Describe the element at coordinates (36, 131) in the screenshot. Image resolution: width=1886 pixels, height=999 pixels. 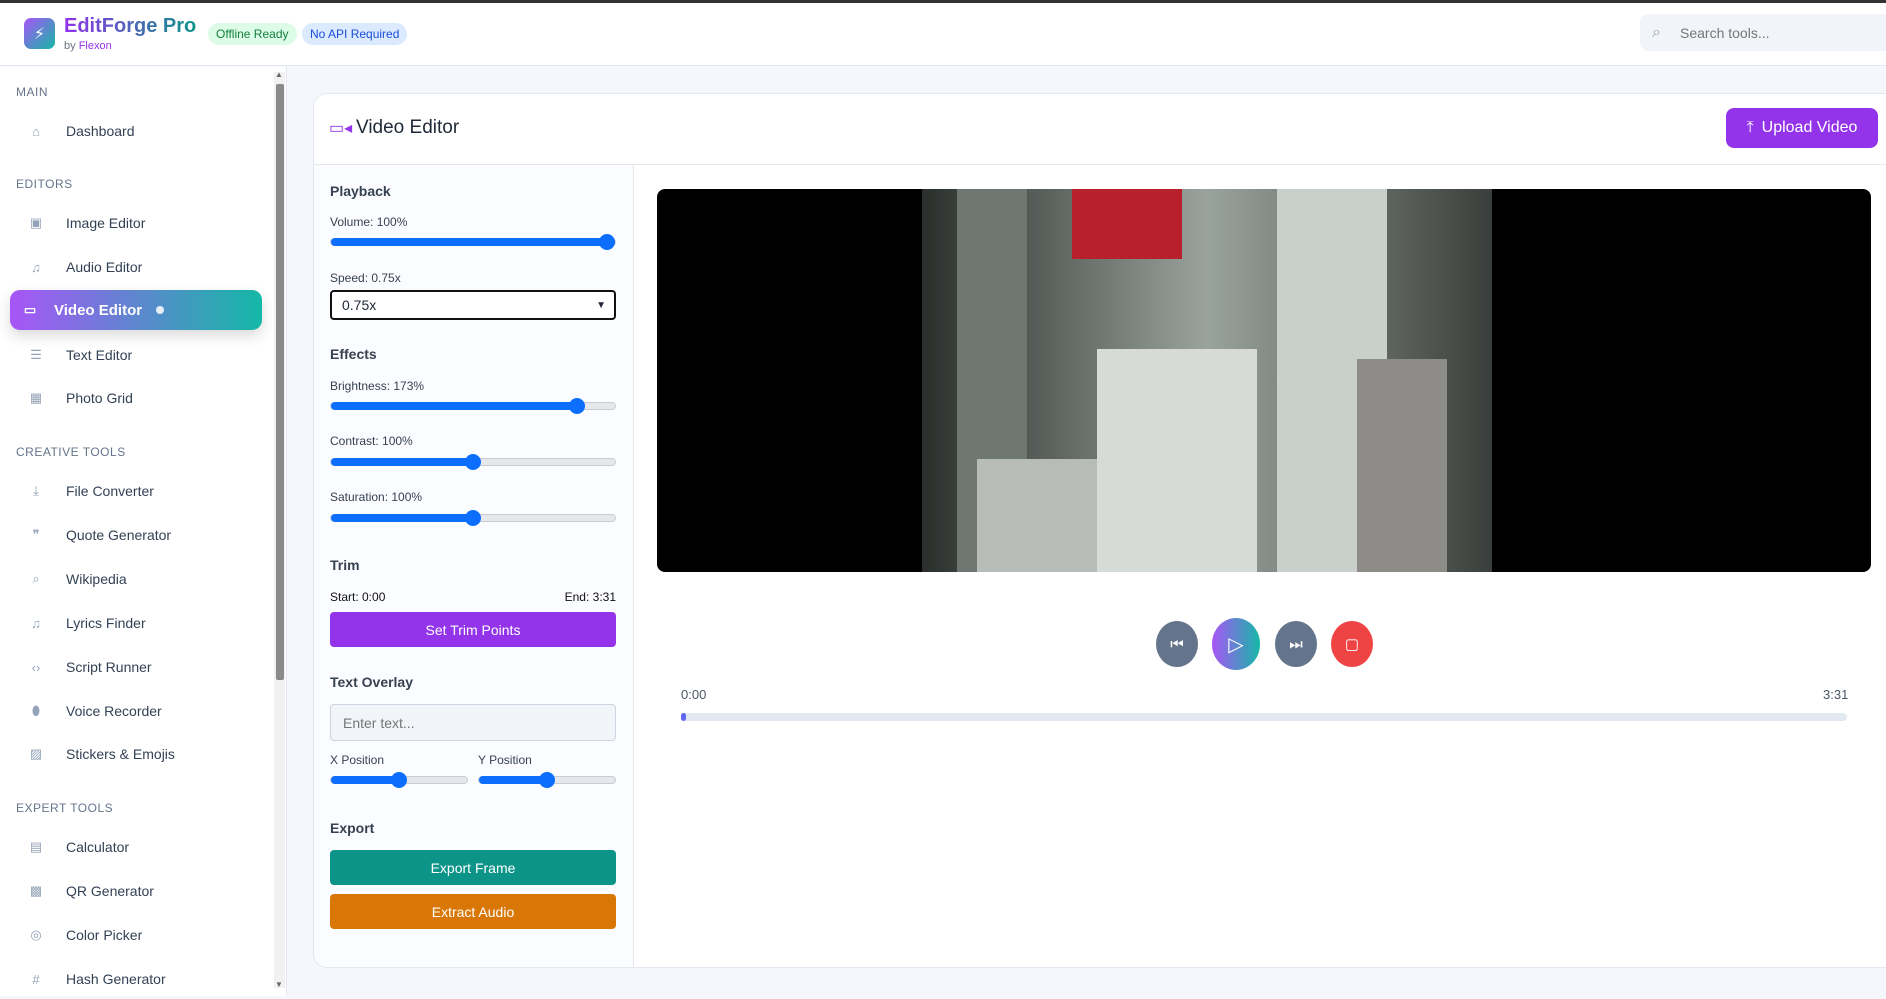
I see `home-icon: ⌂` at that location.